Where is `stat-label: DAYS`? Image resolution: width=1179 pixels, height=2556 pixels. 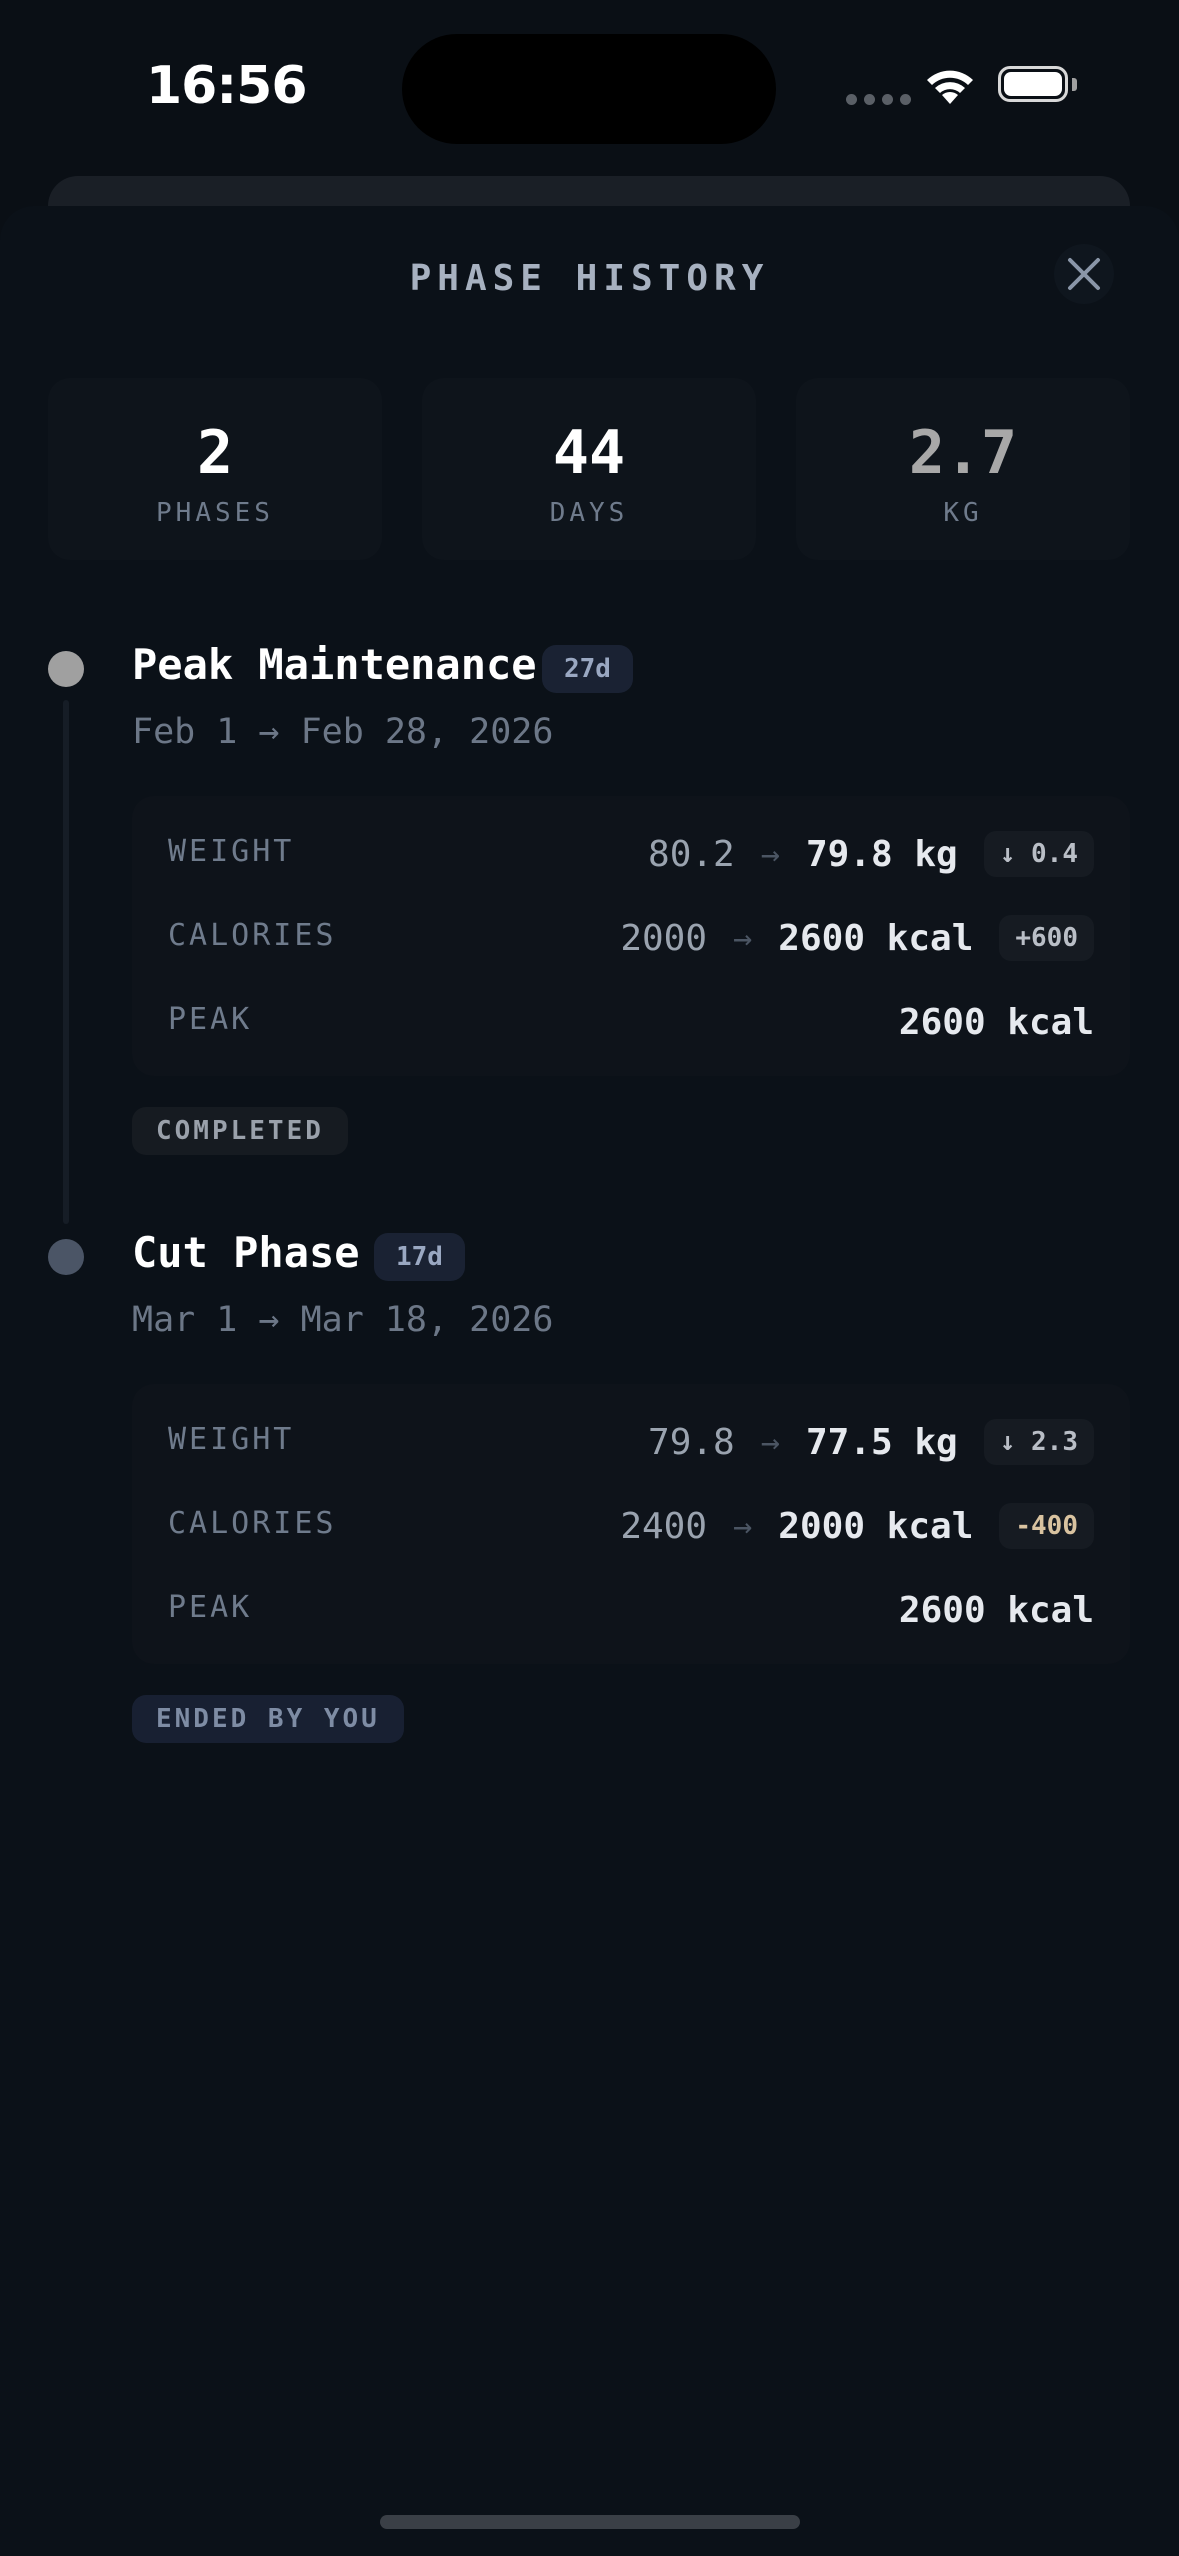
stat-label: DAYS is located at coordinates (589, 513).